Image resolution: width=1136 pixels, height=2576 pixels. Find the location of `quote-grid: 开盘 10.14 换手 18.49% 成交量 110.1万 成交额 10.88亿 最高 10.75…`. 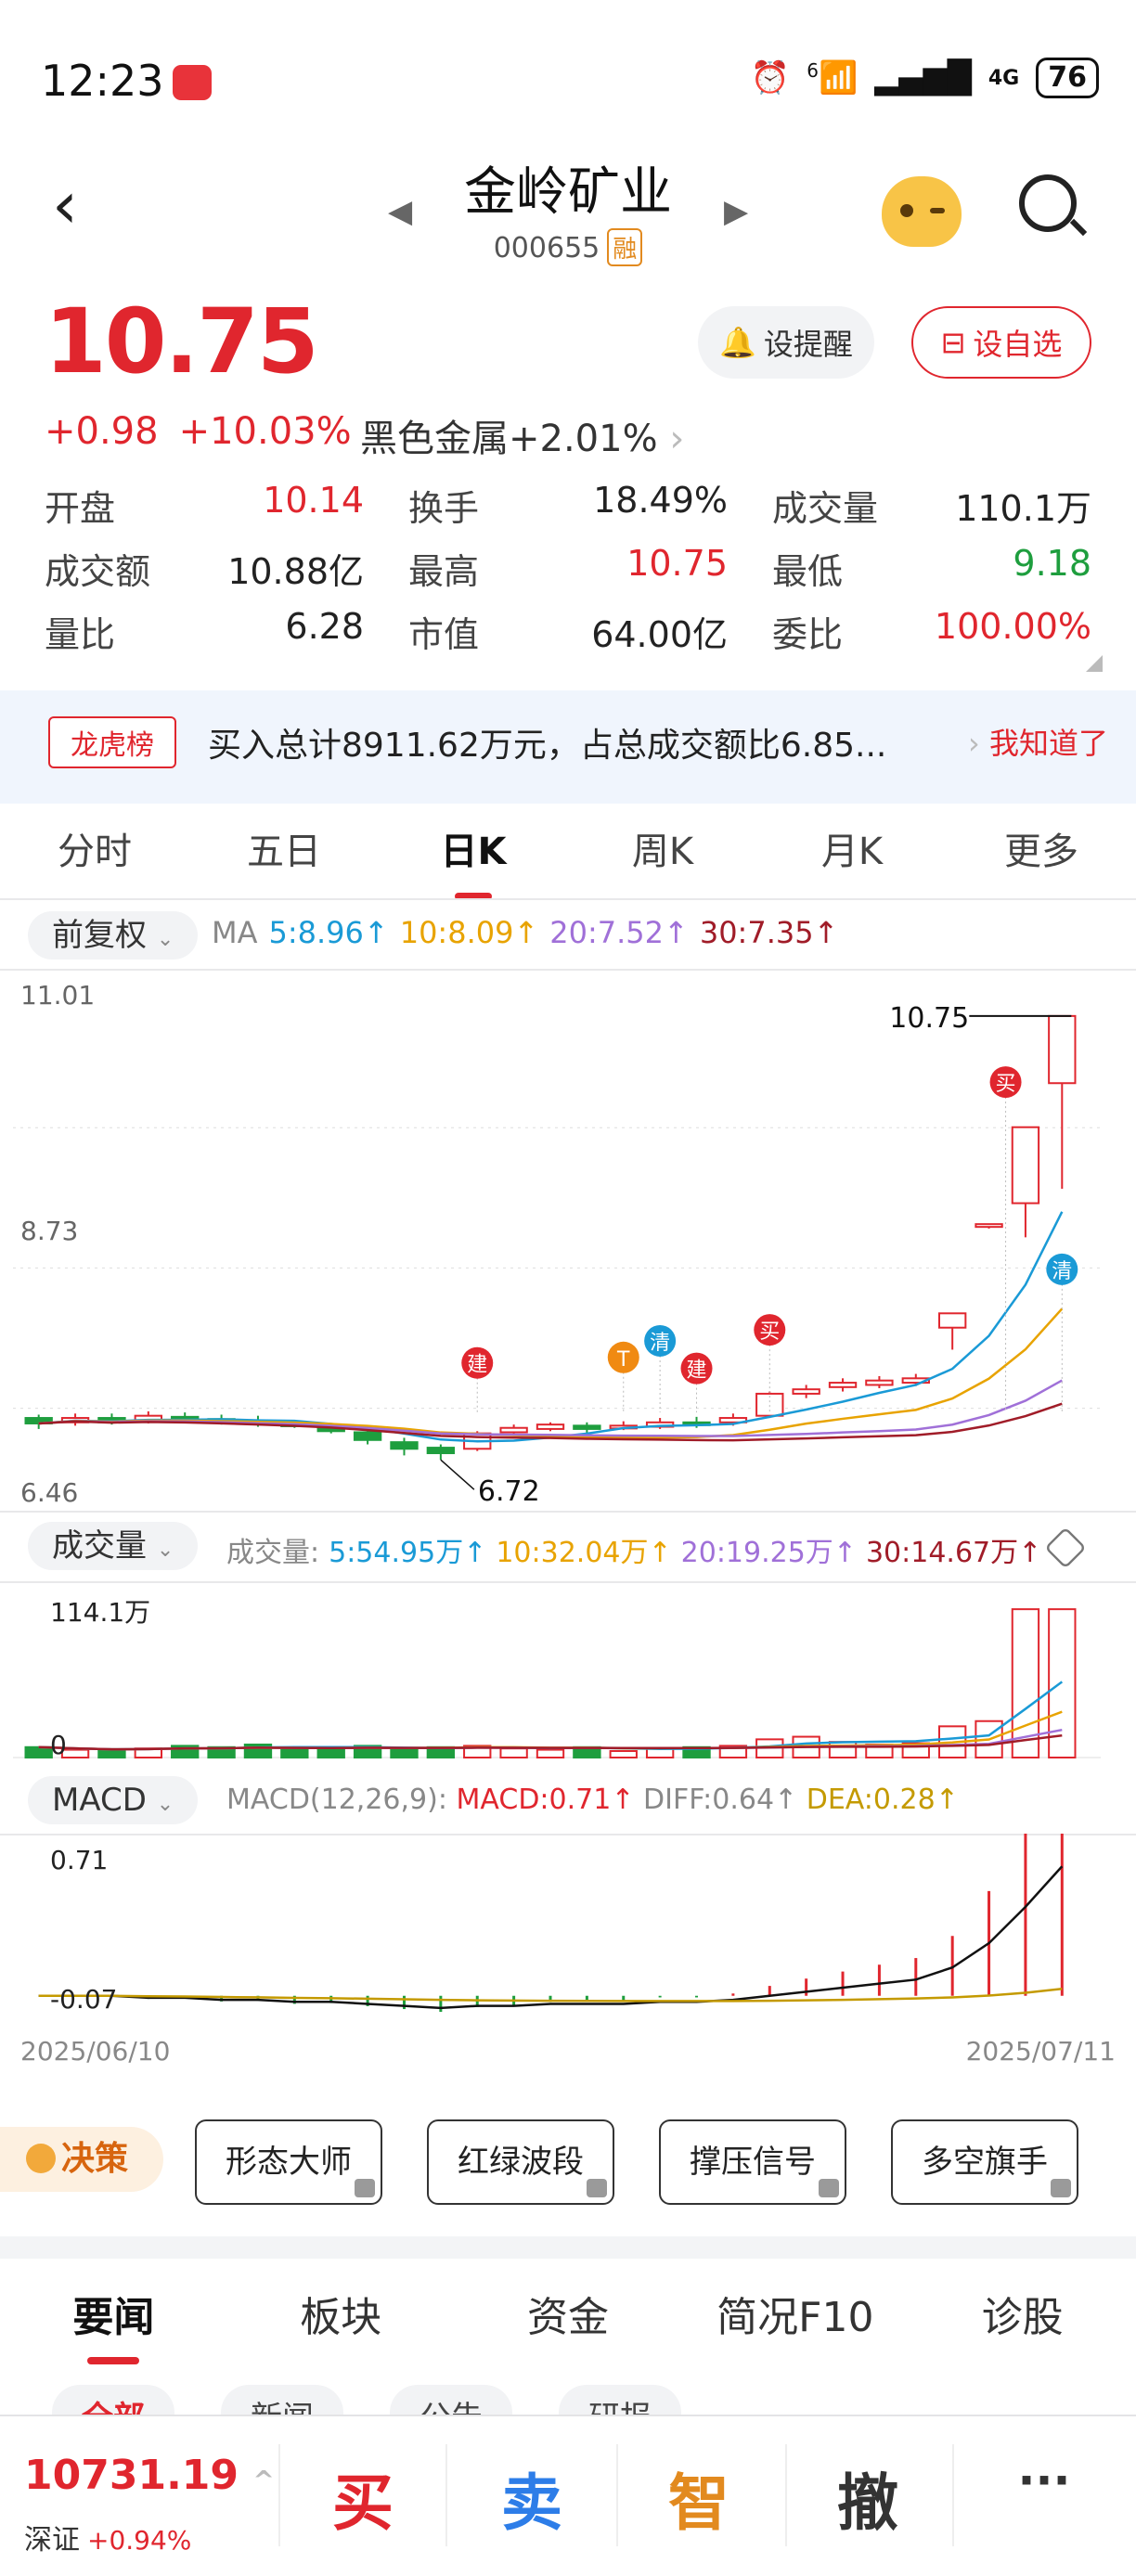

quote-grid: 开盘 10.14 换手 18.49% 成交量 110.1万 成交额 10.88亿 最高 10.75… is located at coordinates (568, 568).